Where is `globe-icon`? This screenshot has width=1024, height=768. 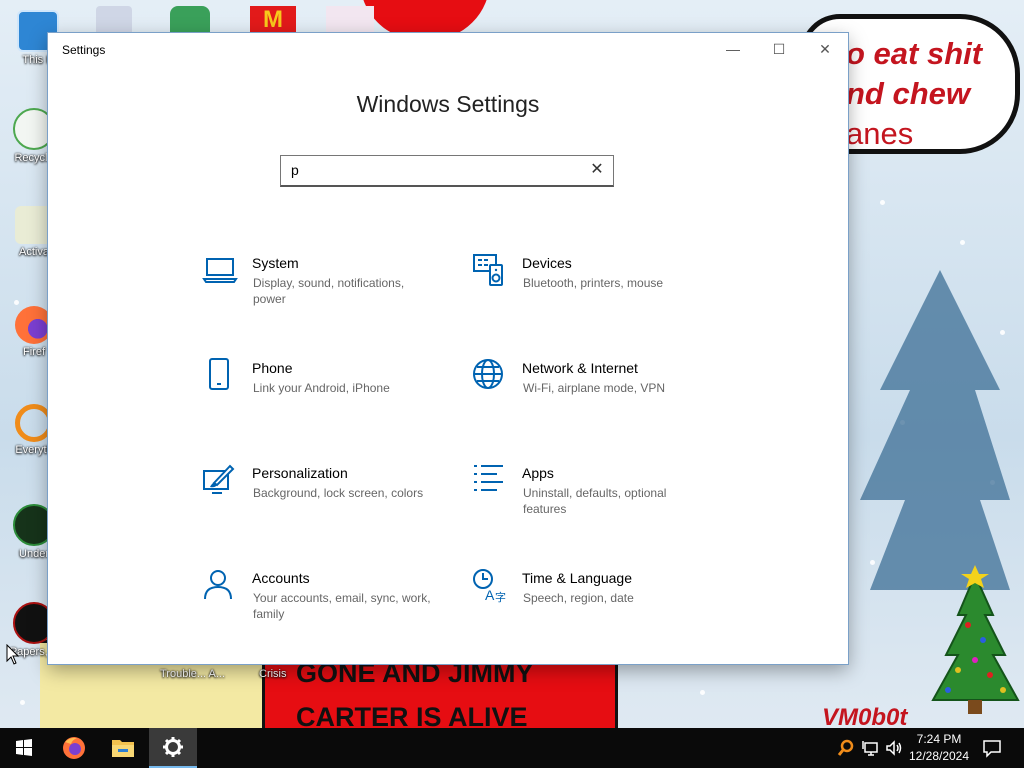 globe-icon is located at coordinates (488, 374).